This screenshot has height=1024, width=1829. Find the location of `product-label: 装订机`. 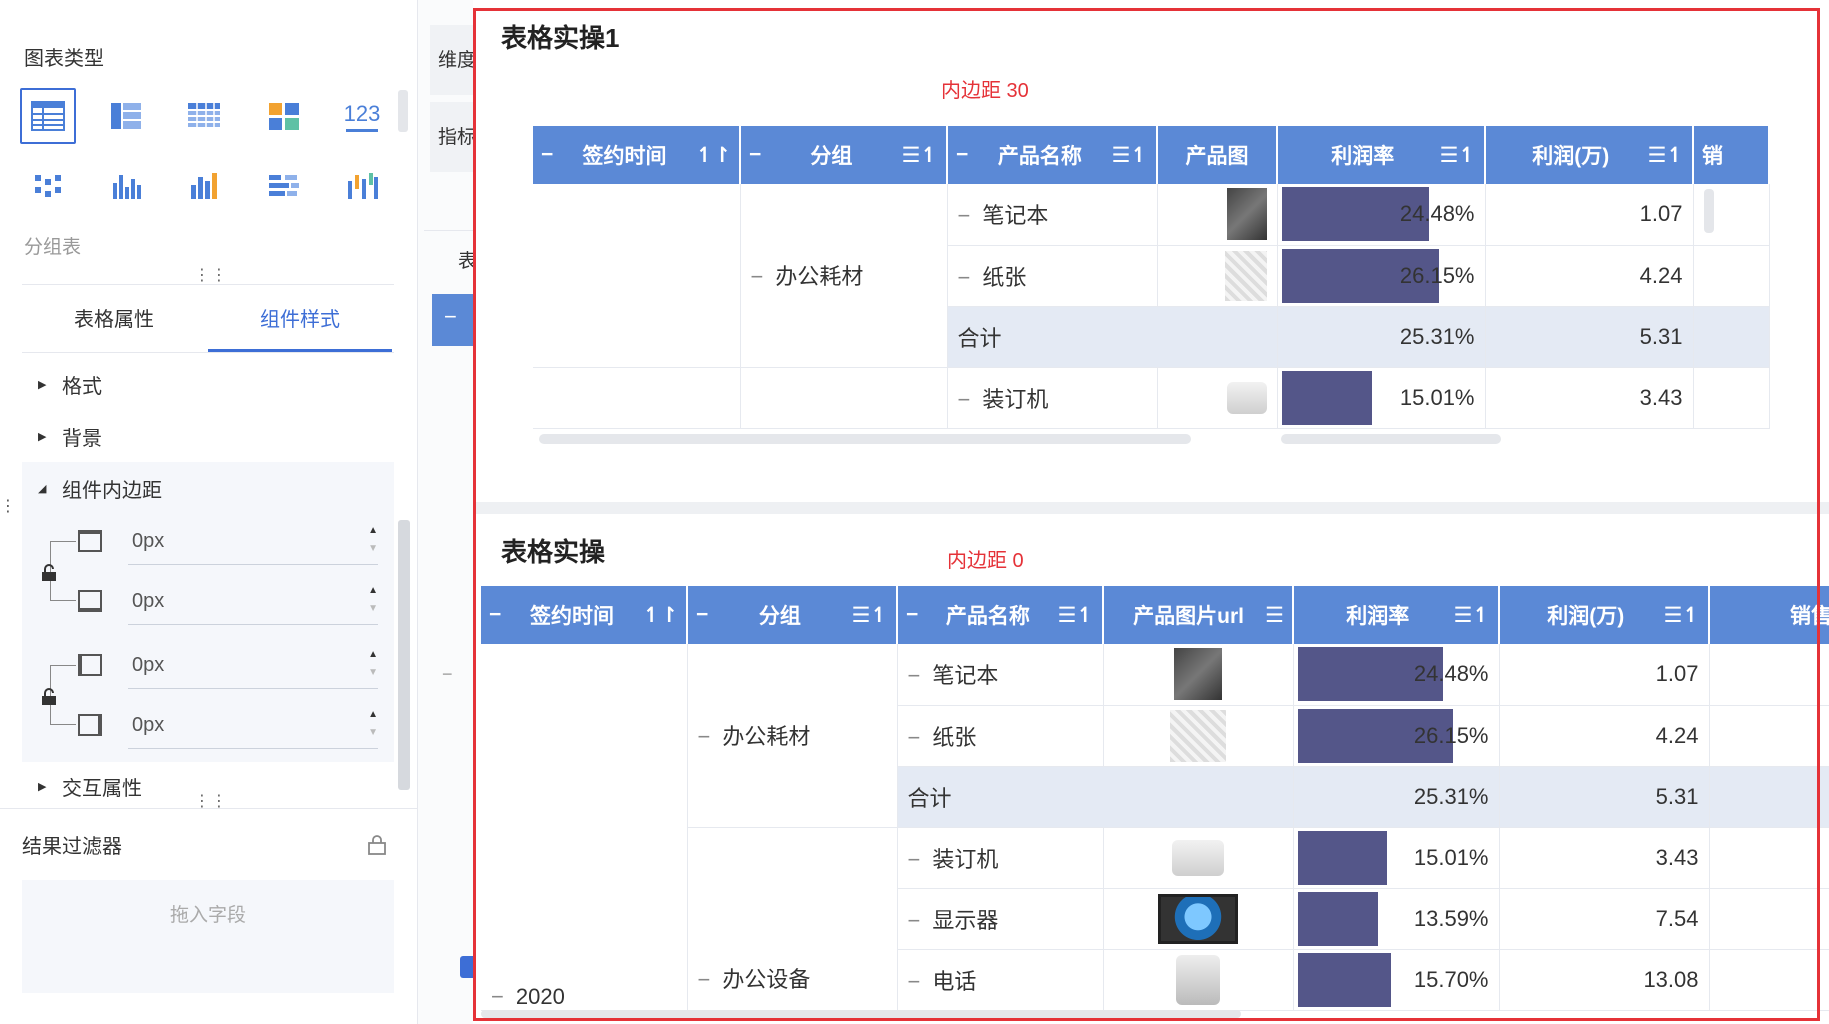

product-label: 装订机 is located at coordinates (1015, 399).